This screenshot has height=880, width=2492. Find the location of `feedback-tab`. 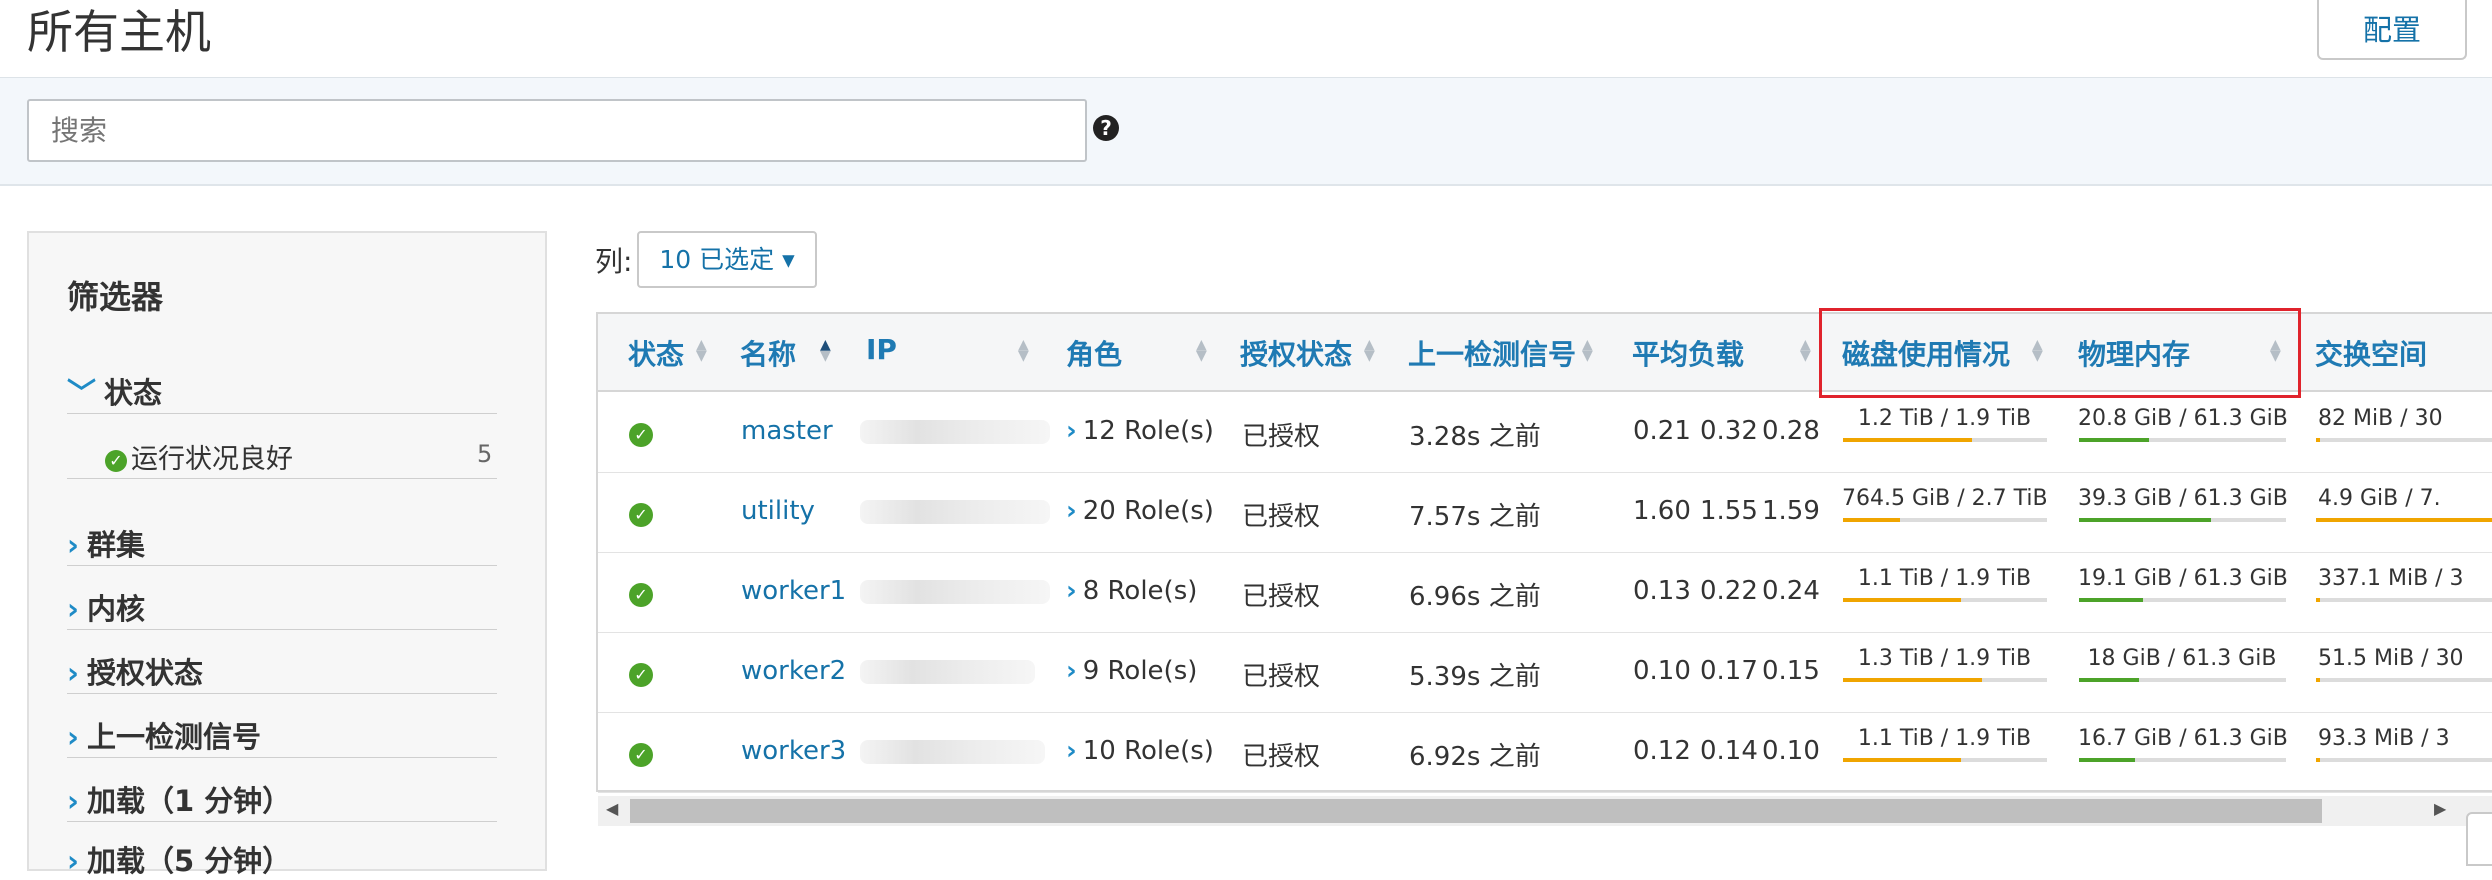

feedback-tab is located at coordinates (2479, 839).